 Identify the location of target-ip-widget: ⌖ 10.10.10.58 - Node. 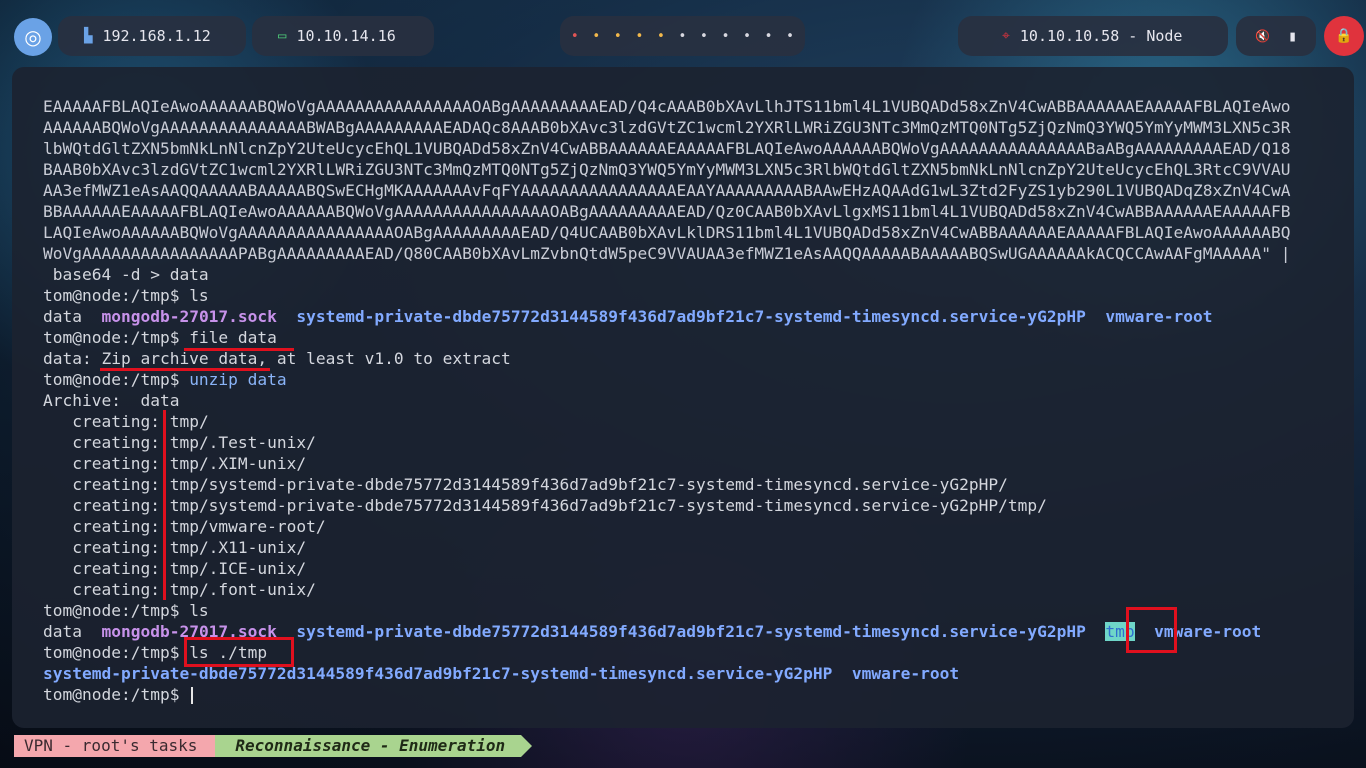
(1093, 36).